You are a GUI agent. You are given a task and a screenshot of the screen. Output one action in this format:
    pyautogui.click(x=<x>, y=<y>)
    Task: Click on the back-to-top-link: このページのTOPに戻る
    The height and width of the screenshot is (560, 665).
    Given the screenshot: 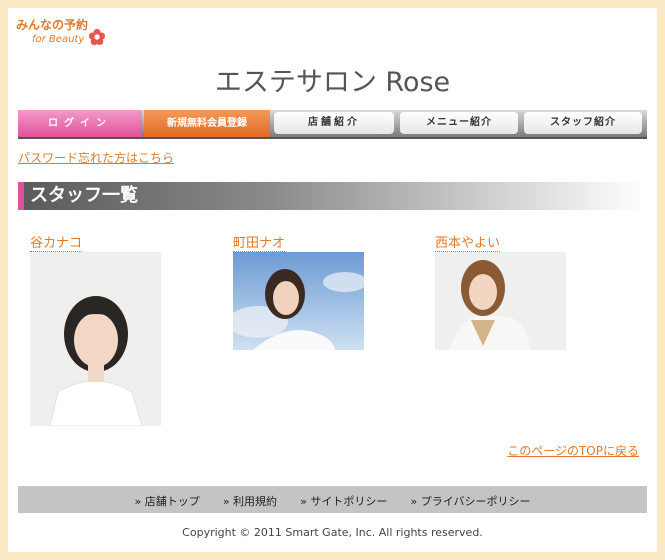 What is the action you would take?
    pyautogui.click(x=573, y=450)
    